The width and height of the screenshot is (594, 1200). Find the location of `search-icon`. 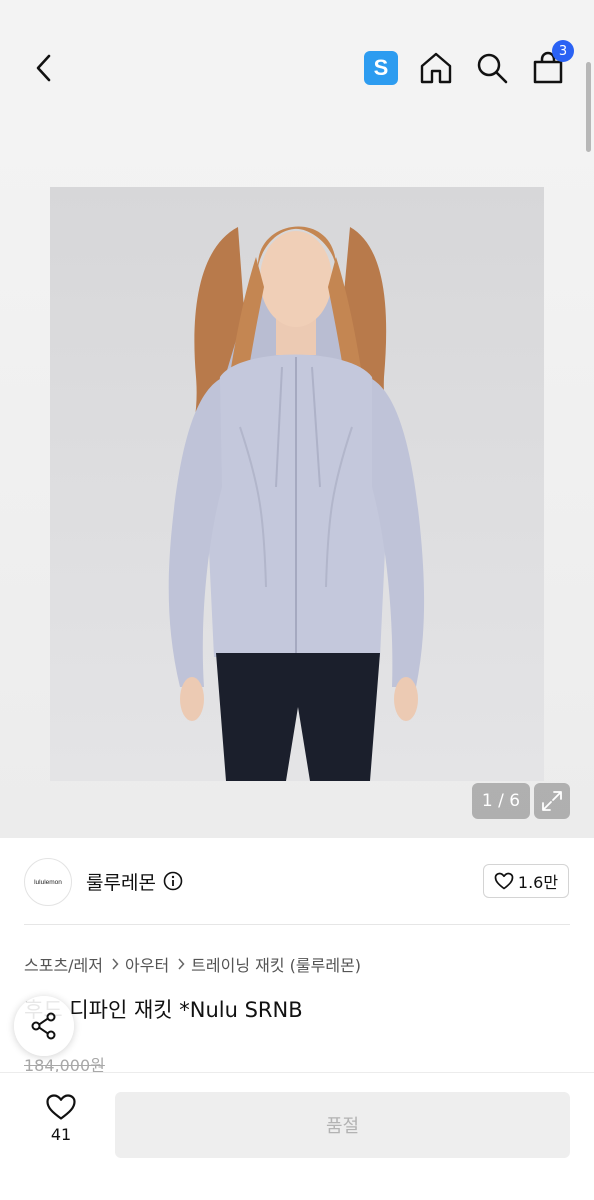

search-icon is located at coordinates (492, 68).